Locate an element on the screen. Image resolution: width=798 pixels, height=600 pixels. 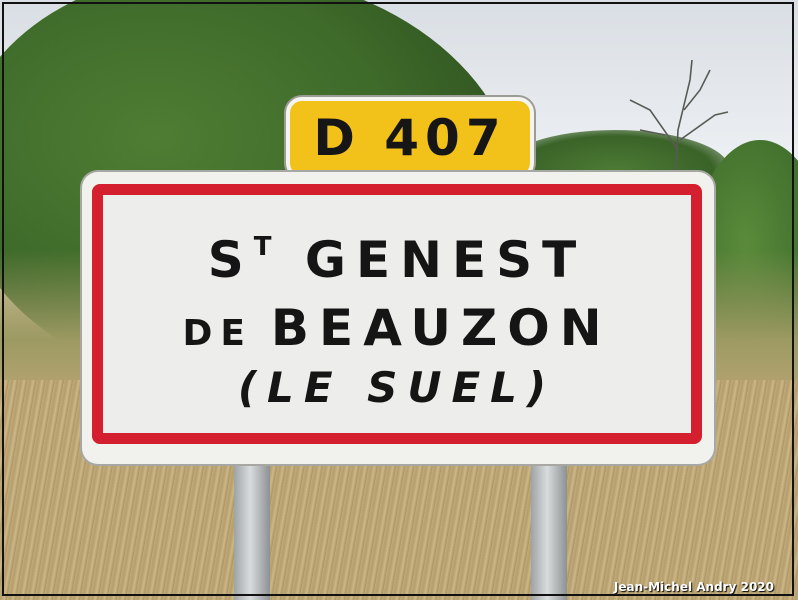
sign-line-2-main: BEAUZON is located at coordinates (441, 328).